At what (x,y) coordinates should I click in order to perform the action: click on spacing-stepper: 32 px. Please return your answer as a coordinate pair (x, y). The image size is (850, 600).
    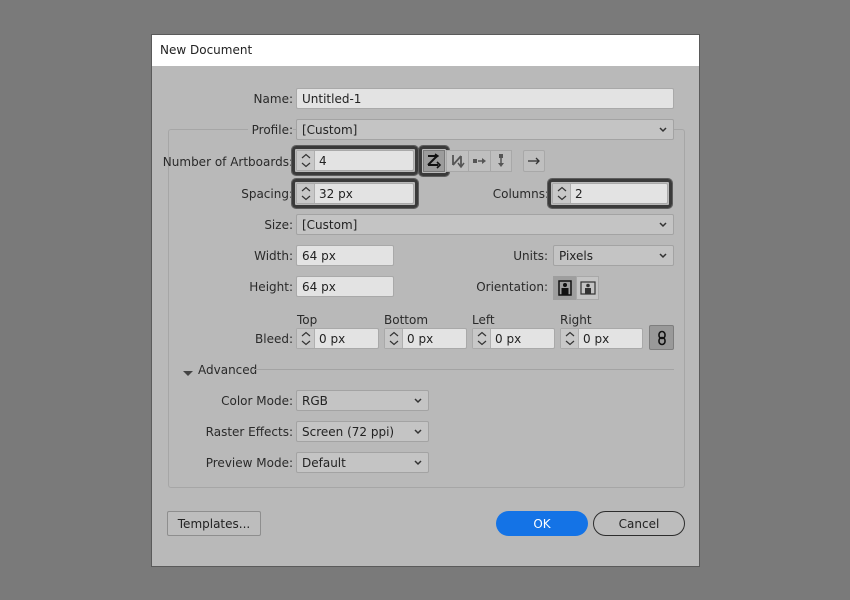
    Looking at the image, I should click on (355, 193).